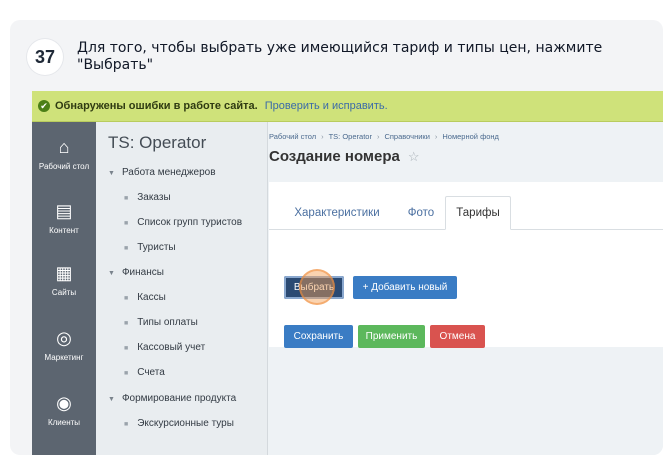 The width and height of the screenshot is (668, 465). What do you see at coordinates (179, 423) in the screenshot?
I see `menu-item-excursion-tours: ■ Экскурсионные туры` at bounding box center [179, 423].